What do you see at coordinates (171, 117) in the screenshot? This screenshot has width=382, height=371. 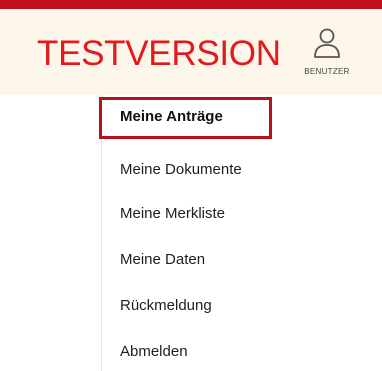 I see `menu-item-meine-antraege: Meine Anträge` at bounding box center [171, 117].